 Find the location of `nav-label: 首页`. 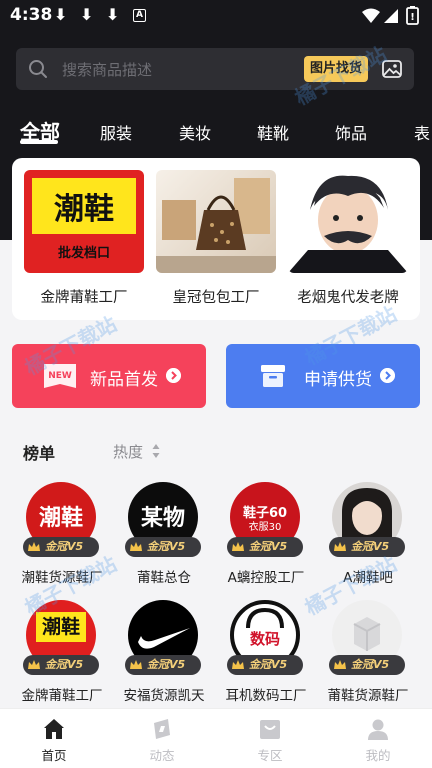

nav-label: 首页 is located at coordinates (54, 755).